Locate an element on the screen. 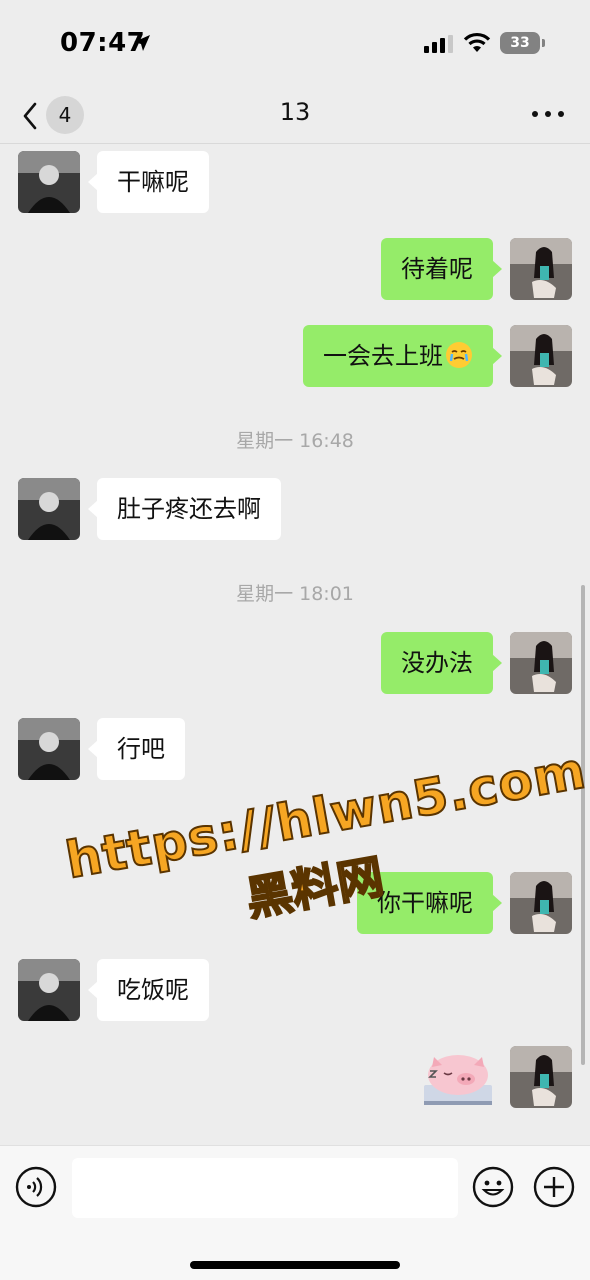 This screenshot has width=590, height=1280. location-arrow-icon is located at coordinates (142, 43).